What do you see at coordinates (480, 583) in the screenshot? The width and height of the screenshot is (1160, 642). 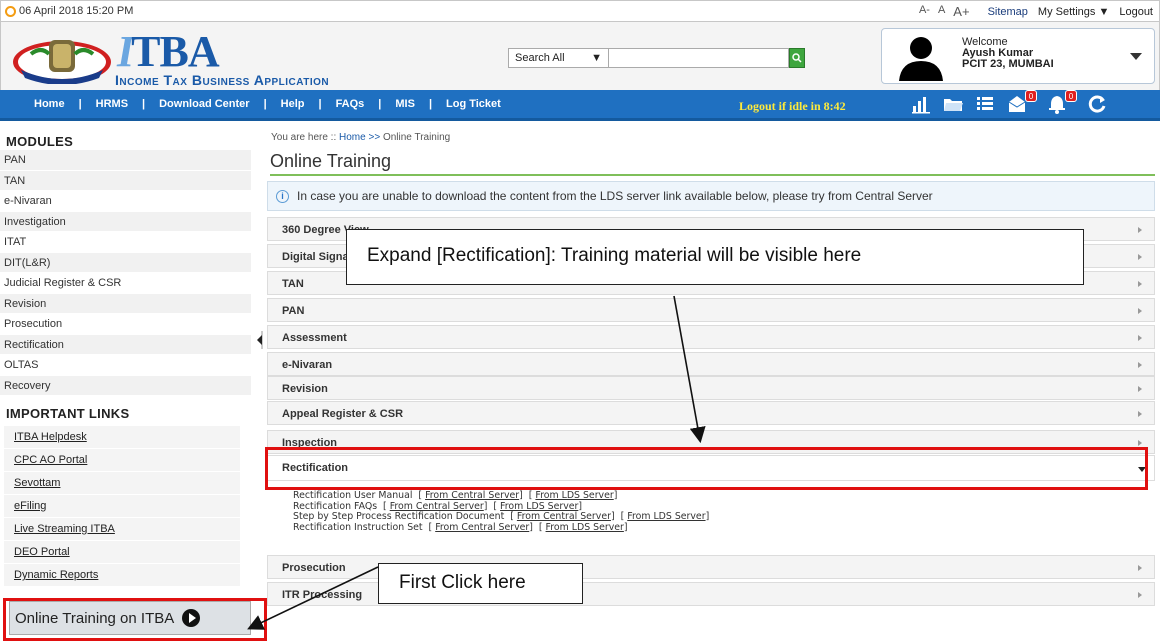 I see `callout-first-click: First Click here` at bounding box center [480, 583].